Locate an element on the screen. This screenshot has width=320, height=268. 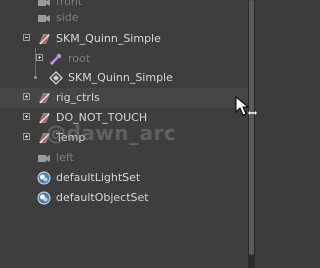
outliner-item-label: Temp is located at coordinates (71, 137).